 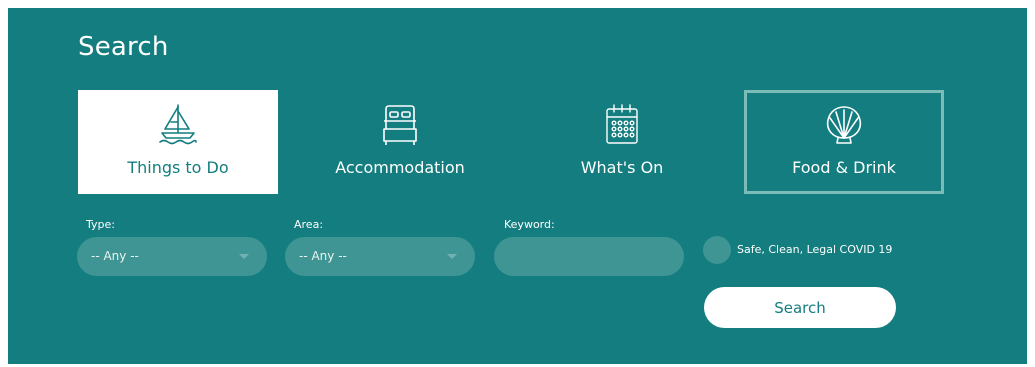 I want to click on covid-safe-label: Safe, Clean, Legal COVID 19, so click(x=815, y=249).